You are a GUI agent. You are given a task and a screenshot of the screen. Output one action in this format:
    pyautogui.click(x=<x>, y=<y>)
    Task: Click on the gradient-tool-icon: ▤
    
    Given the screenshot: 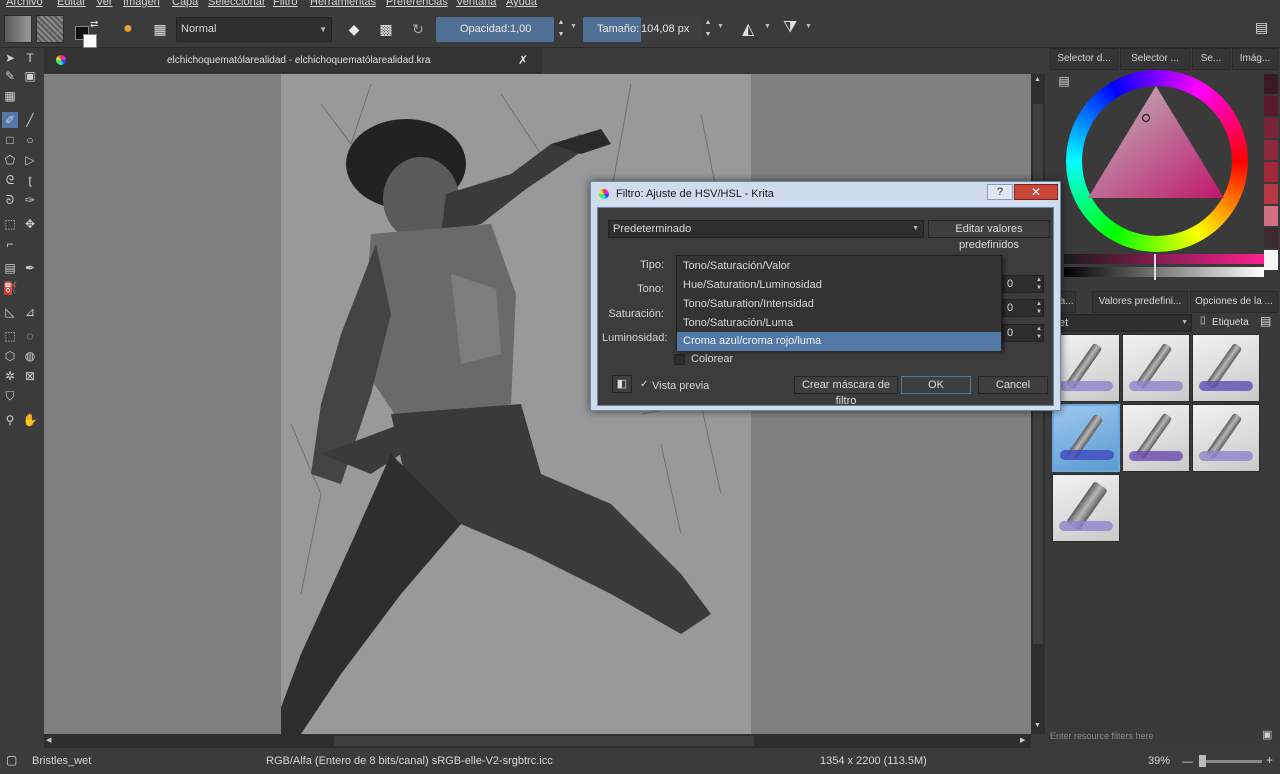 What is the action you would take?
    pyautogui.click(x=10, y=268)
    